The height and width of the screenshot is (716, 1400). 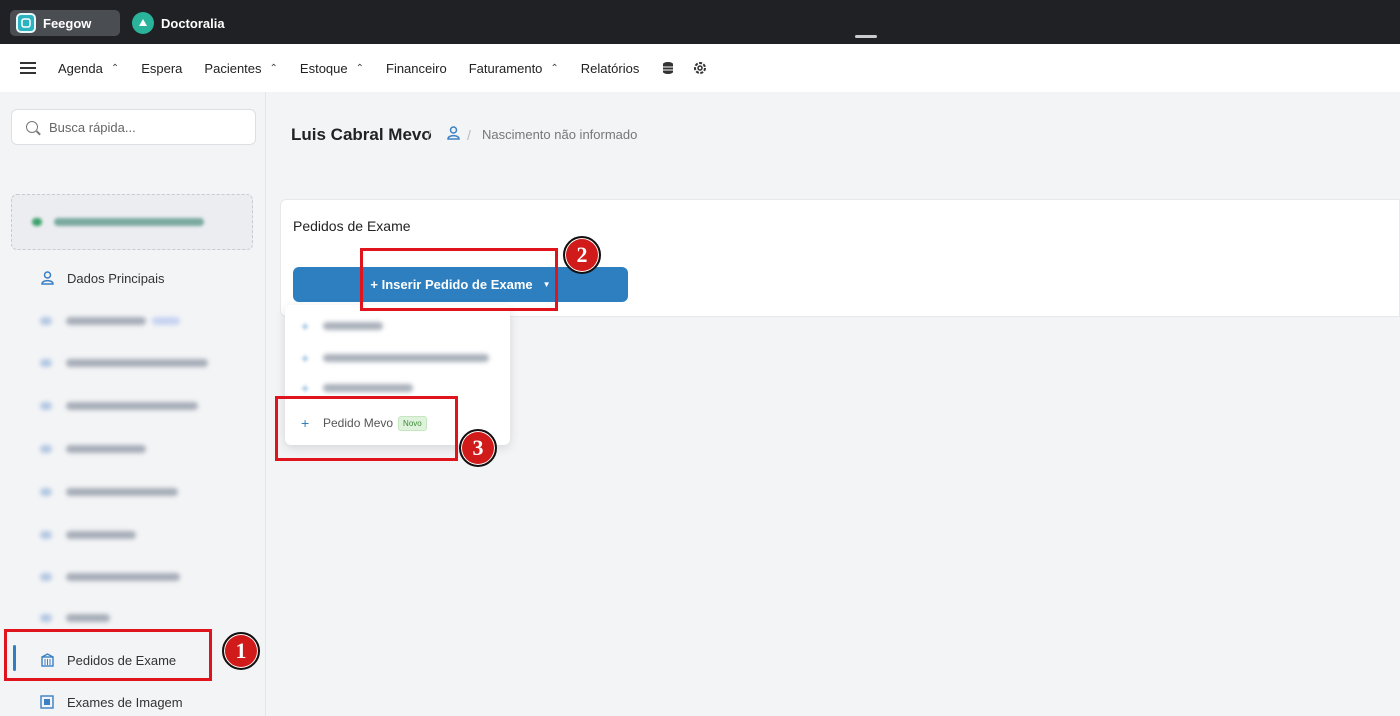 I want to click on sidebar-item-exames-de-imagem: Exames de Imagem, so click(x=111, y=702).